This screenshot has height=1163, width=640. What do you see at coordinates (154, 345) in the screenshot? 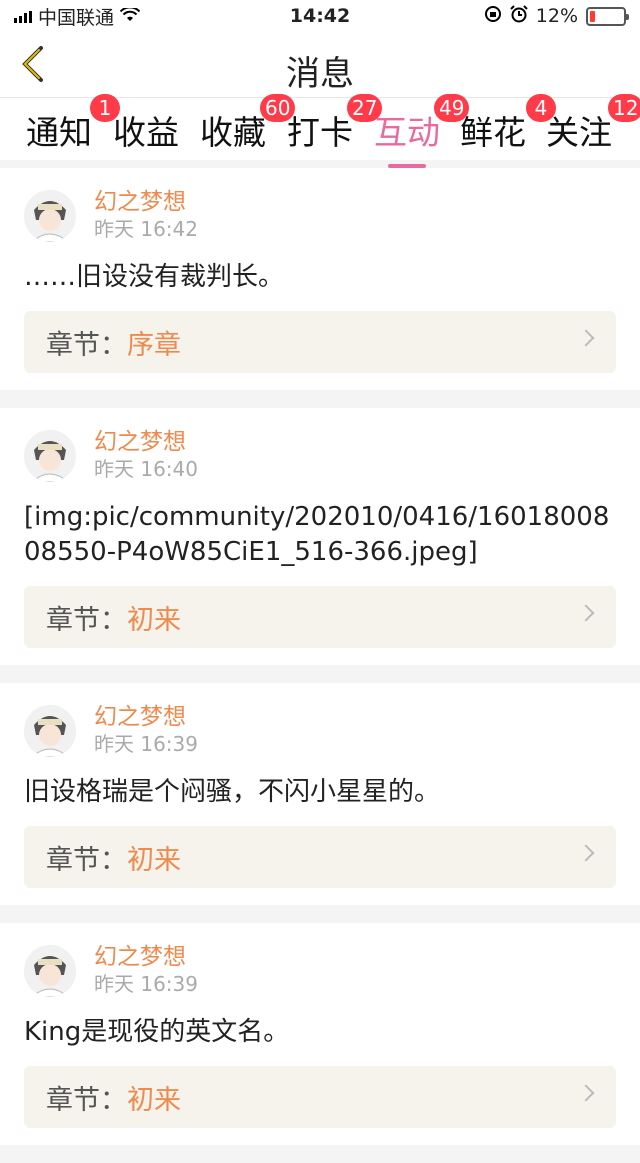
I see `chapter-name: 序章` at bounding box center [154, 345].